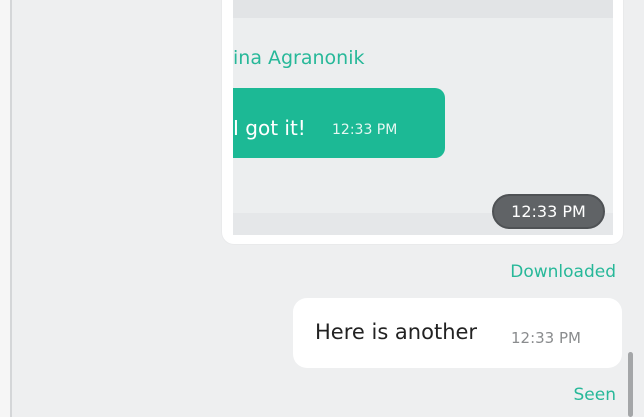 The height and width of the screenshot is (417, 644). Describe the element at coordinates (630, 384) in the screenshot. I see `scrollbar-thumb` at that location.